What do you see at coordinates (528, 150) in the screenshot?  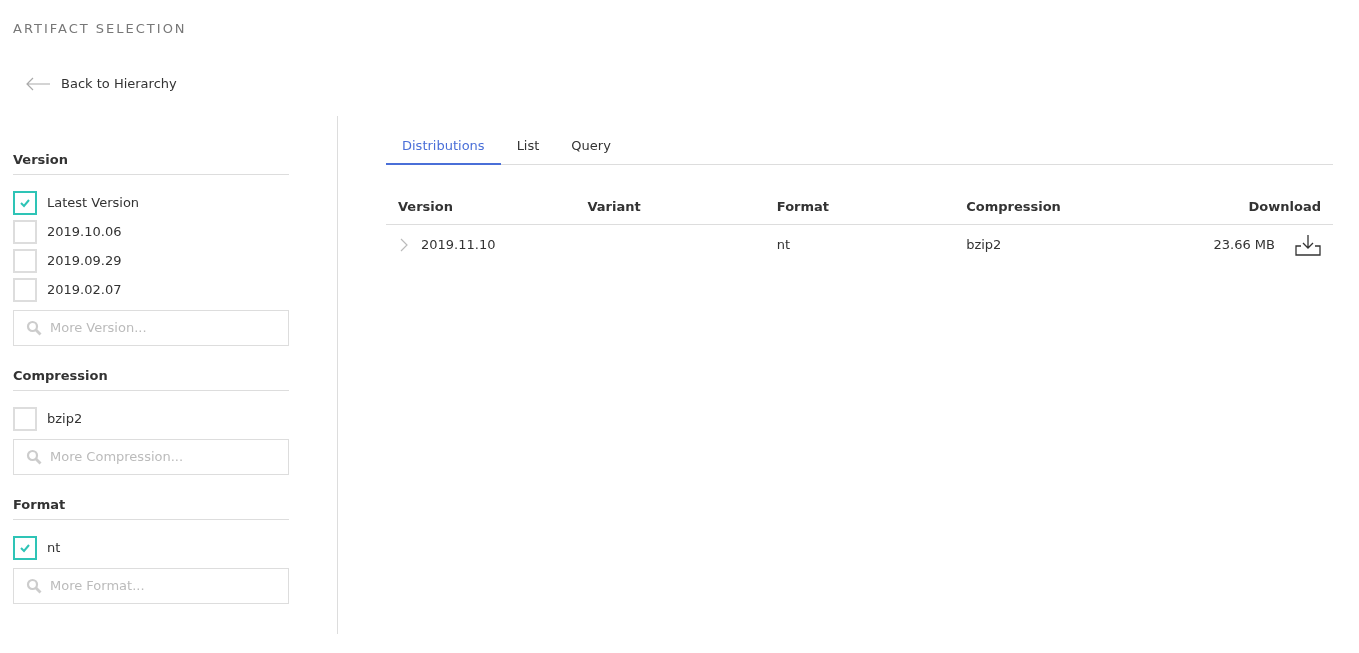 I see `tab: List` at bounding box center [528, 150].